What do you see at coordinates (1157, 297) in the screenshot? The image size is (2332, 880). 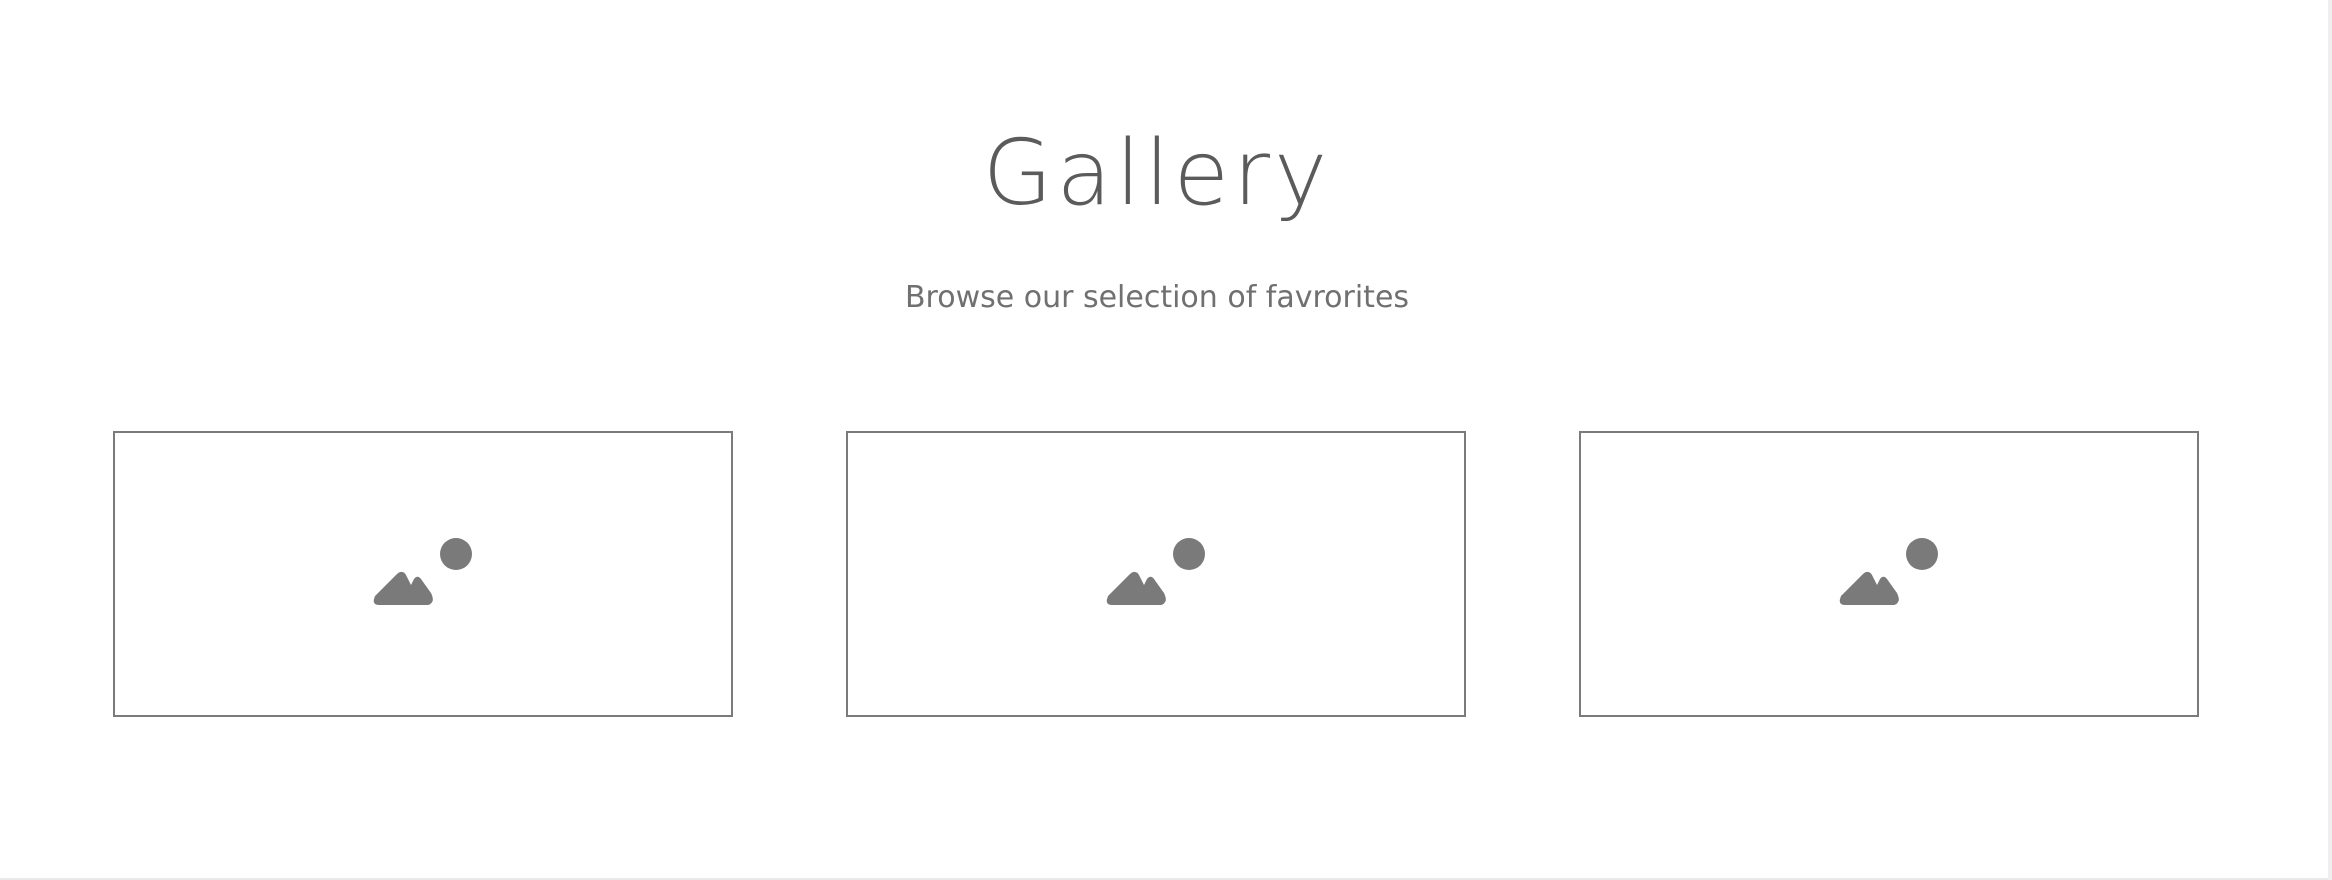 I see `gallery-subtitle: Browse our selection of favrorites` at bounding box center [1157, 297].